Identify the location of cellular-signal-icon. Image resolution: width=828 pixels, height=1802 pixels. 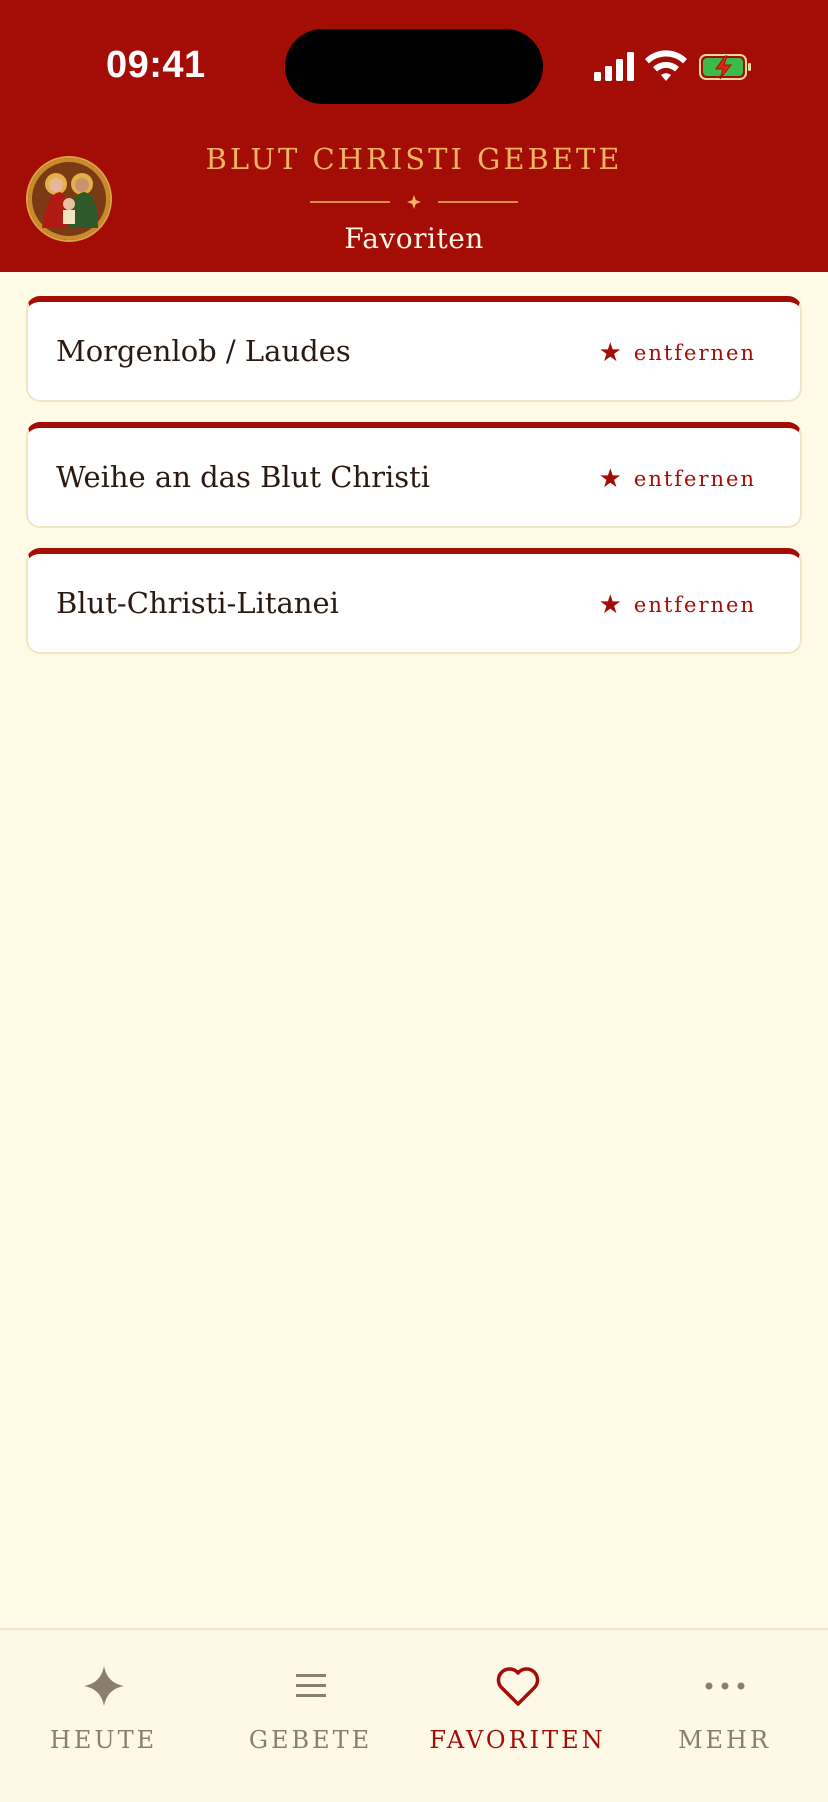
(614, 66).